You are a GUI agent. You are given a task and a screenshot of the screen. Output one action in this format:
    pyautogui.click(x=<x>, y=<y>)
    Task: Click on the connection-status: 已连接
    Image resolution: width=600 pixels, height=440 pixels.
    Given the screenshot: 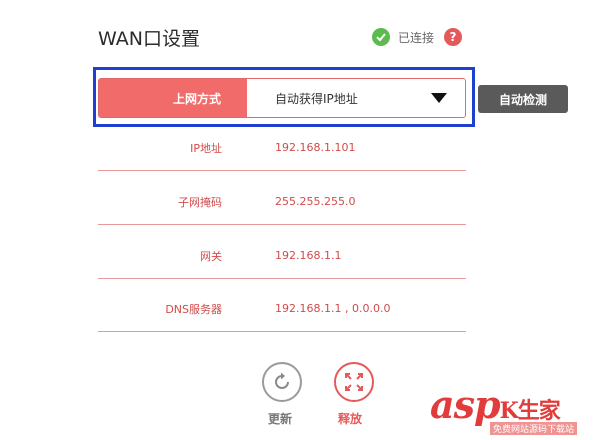 What is the action you would take?
    pyautogui.click(x=403, y=37)
    